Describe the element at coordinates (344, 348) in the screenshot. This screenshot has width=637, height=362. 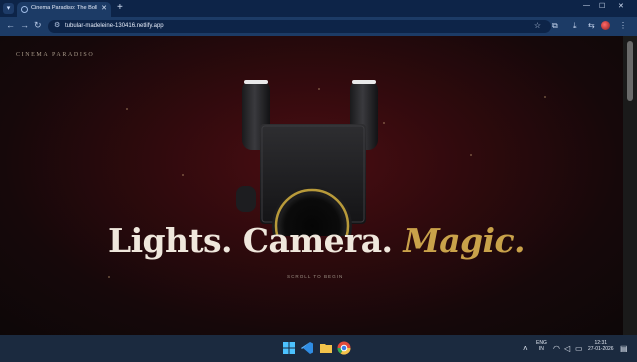
I see `chrome-icon` at that location.